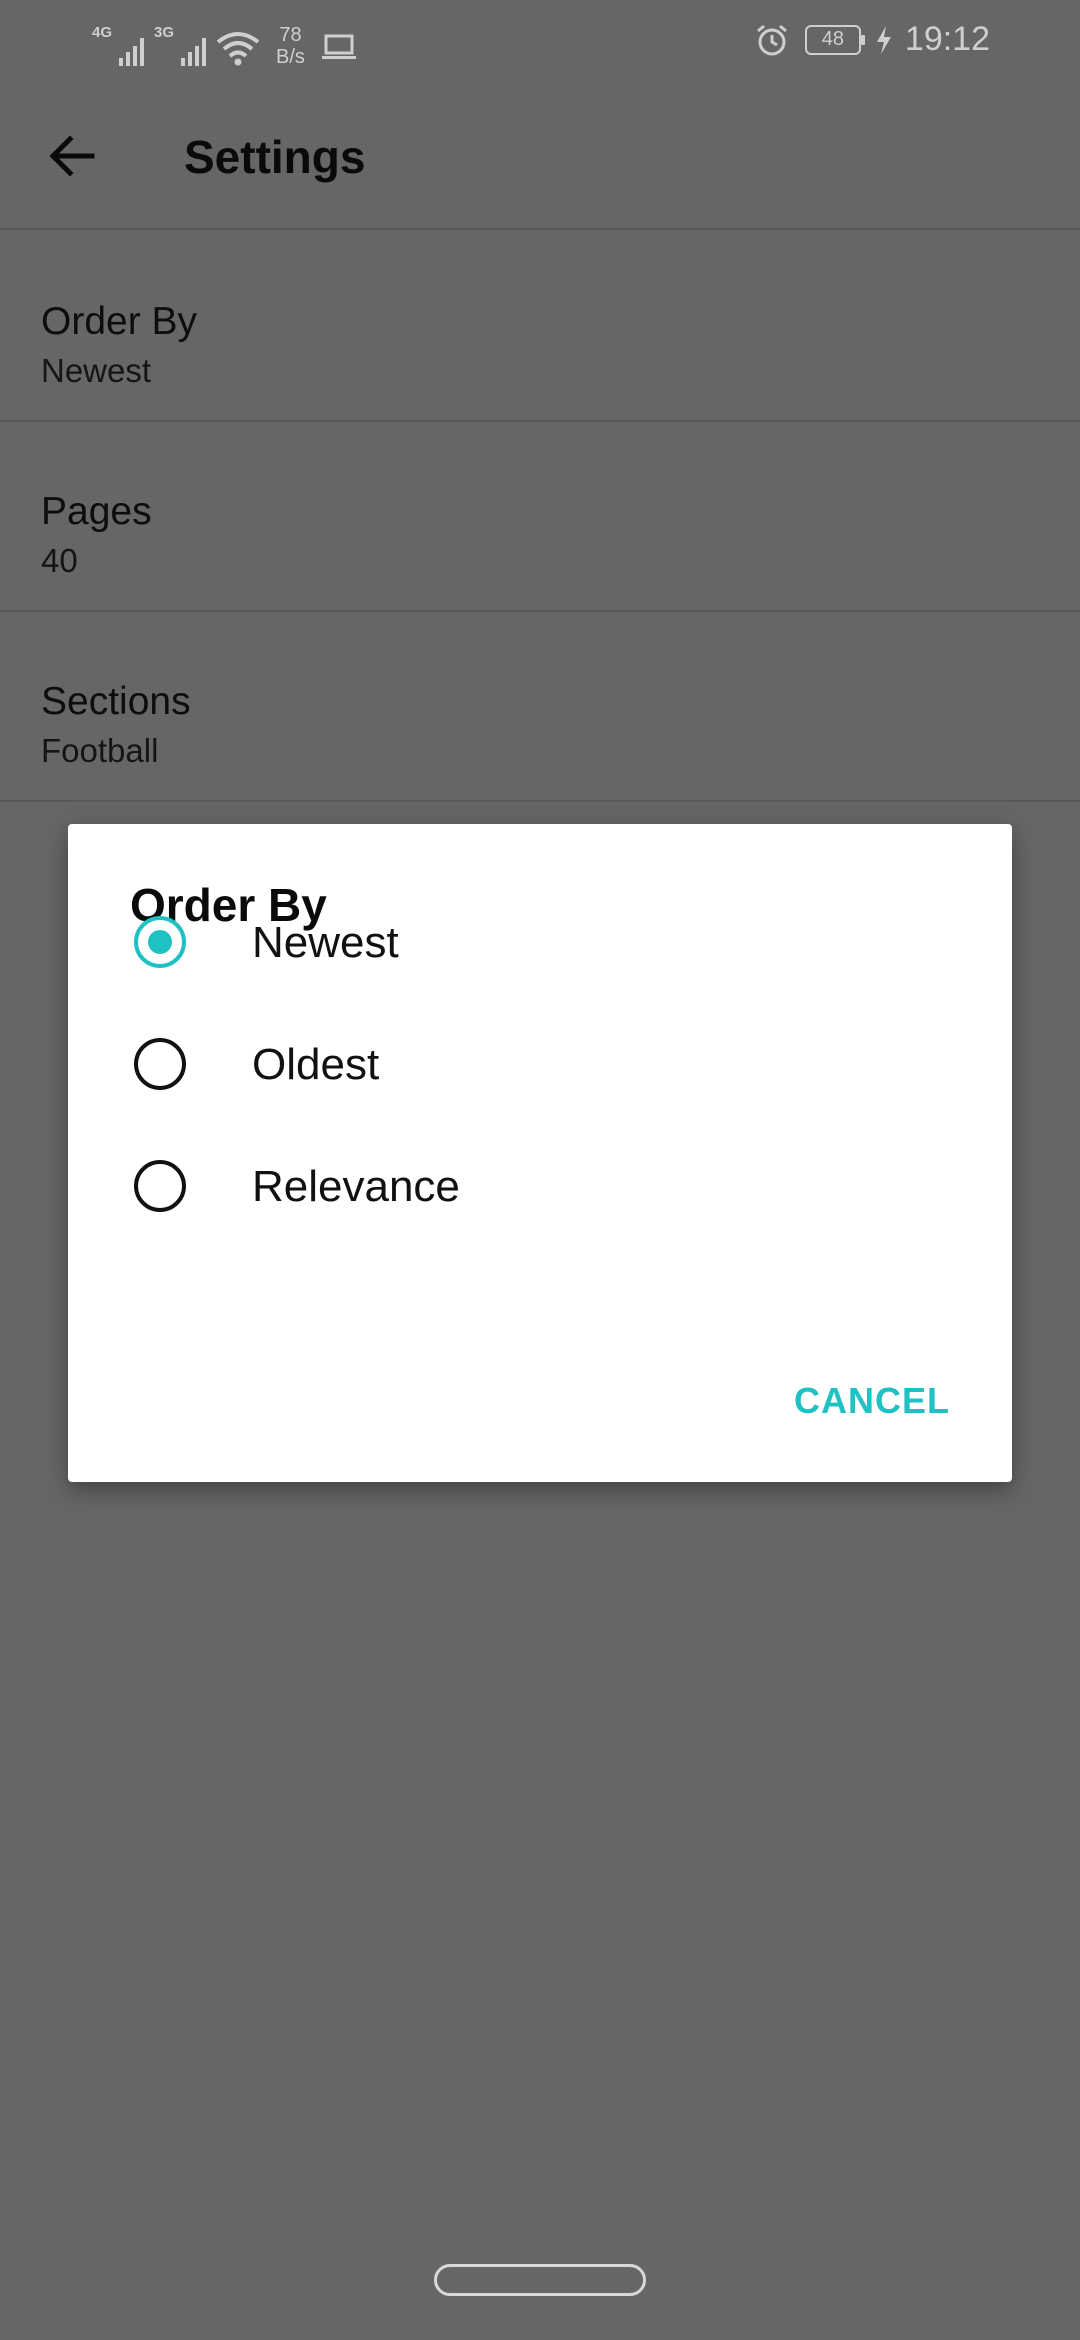 The width and height of the screenshot is (1080, 2340). I want to click on status-bar-right: 48 19:12, so click(872, 39).